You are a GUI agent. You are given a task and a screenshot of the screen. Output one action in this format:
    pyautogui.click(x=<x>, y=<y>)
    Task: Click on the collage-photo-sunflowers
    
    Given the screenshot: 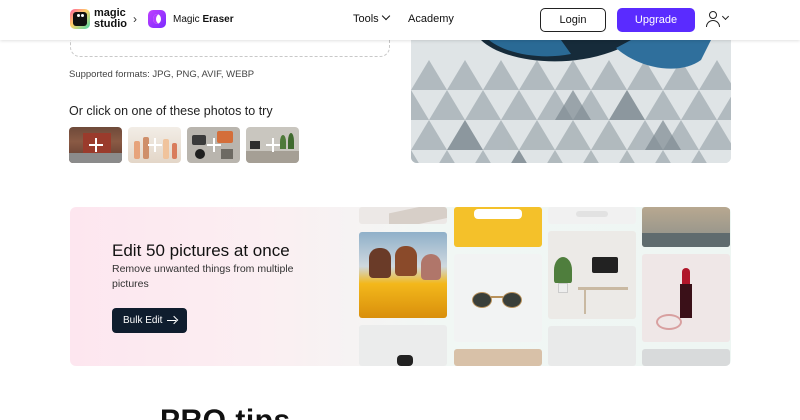 What is the action you would take?
    pyautogui.click(x=403, y=275)
    